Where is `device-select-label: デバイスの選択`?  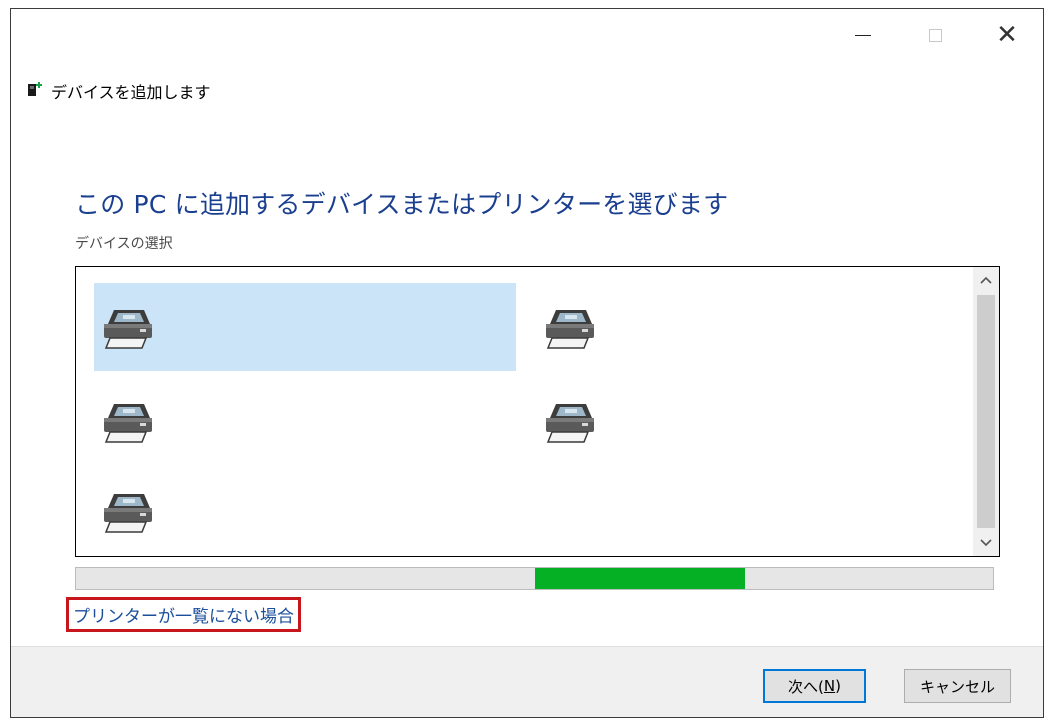
device-select-label: デバイスの選択 is located at coordinates (124, 244).